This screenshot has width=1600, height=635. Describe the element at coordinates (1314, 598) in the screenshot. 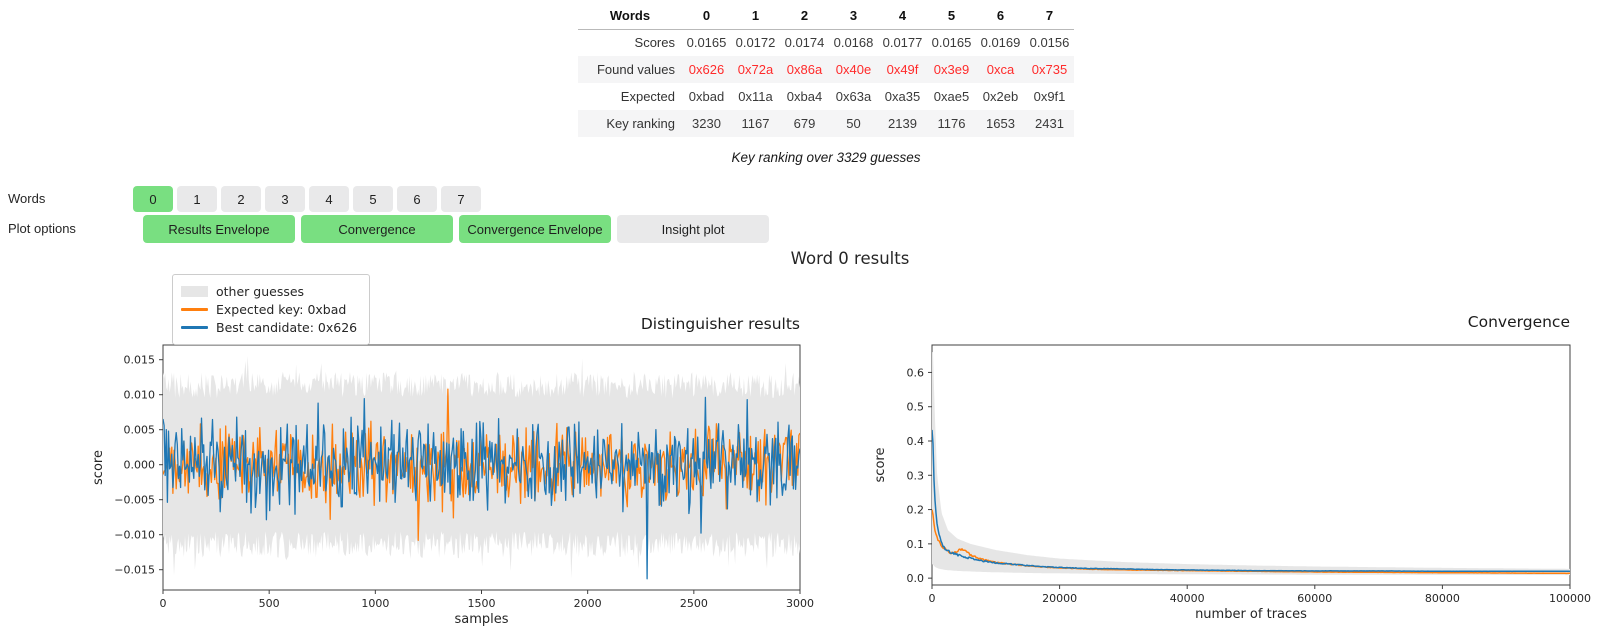

I see `svg-text: 60000` at that location.